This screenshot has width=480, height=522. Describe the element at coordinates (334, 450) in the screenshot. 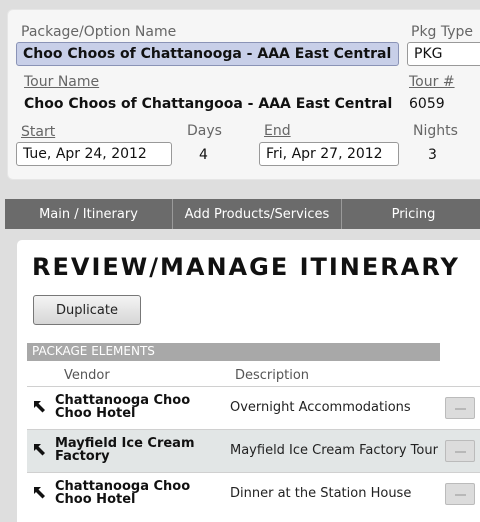

I see `element-description: Mayfield Ice Cream Factory Tour` at that location.